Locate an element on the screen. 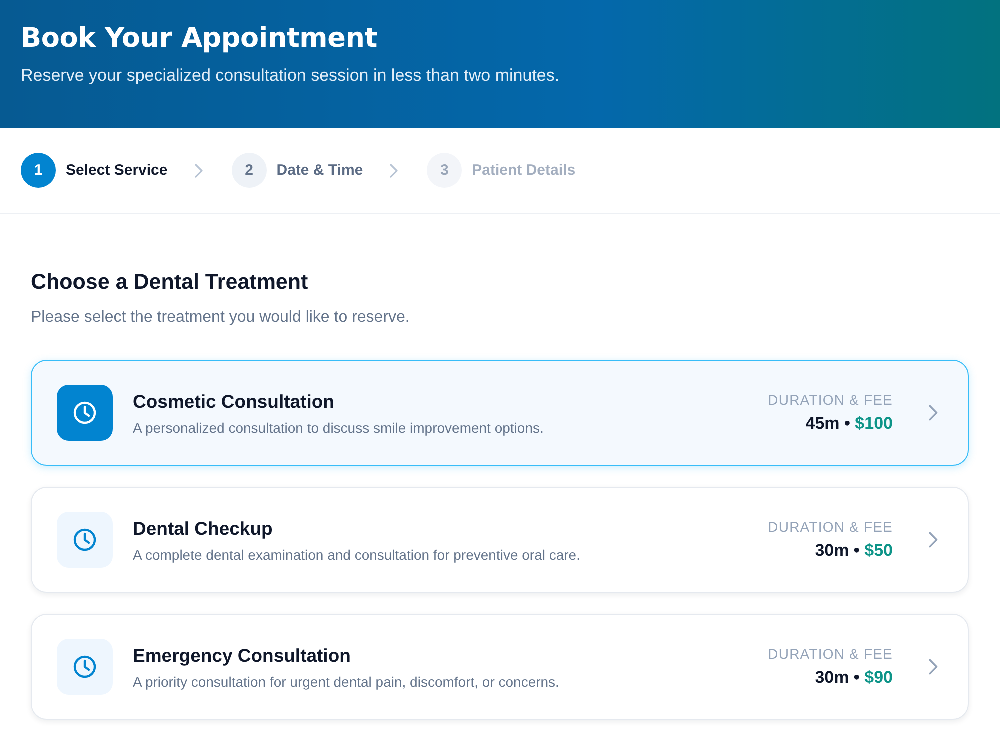 This screenshot has height=750, width=1000. step-number: 2 is located at coordinates (249, 170).